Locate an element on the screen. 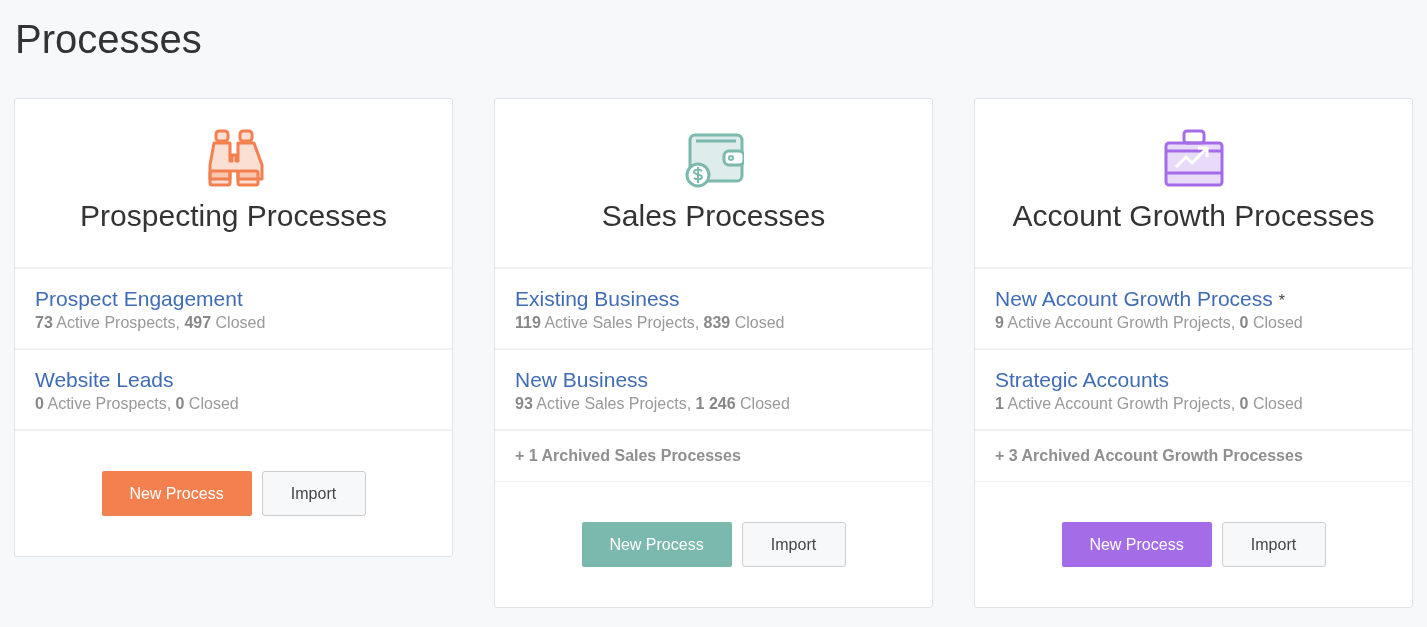 The width and height of the screenshot is (1427, 627). process-link: New Account Growth Process is located at coordinates (1134, 299).